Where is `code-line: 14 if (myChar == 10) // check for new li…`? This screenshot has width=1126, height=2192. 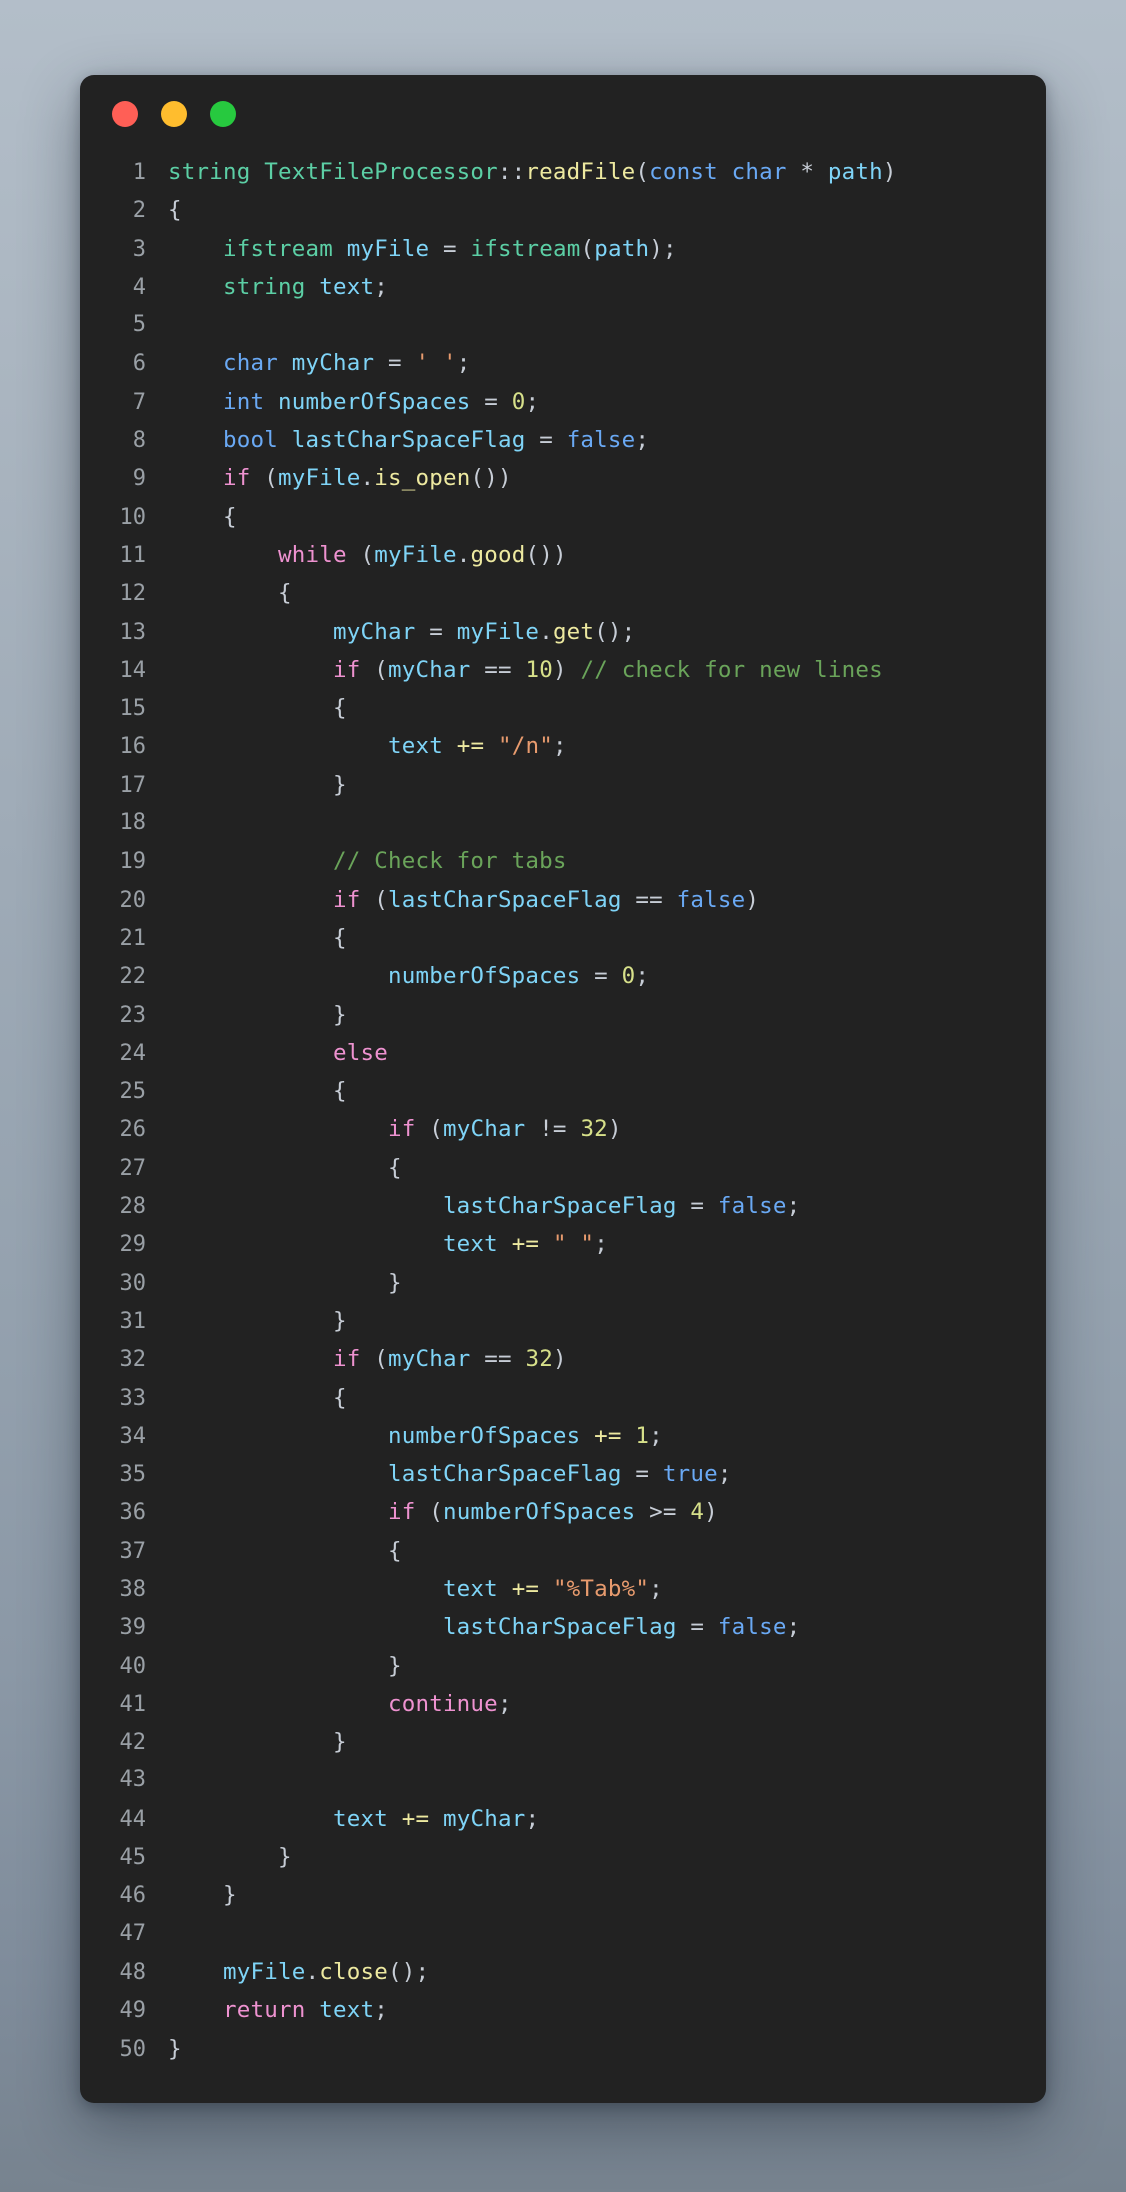 code-line: 14 if (myChar == 10) // check for new li… is located at coordinates (563, 670).